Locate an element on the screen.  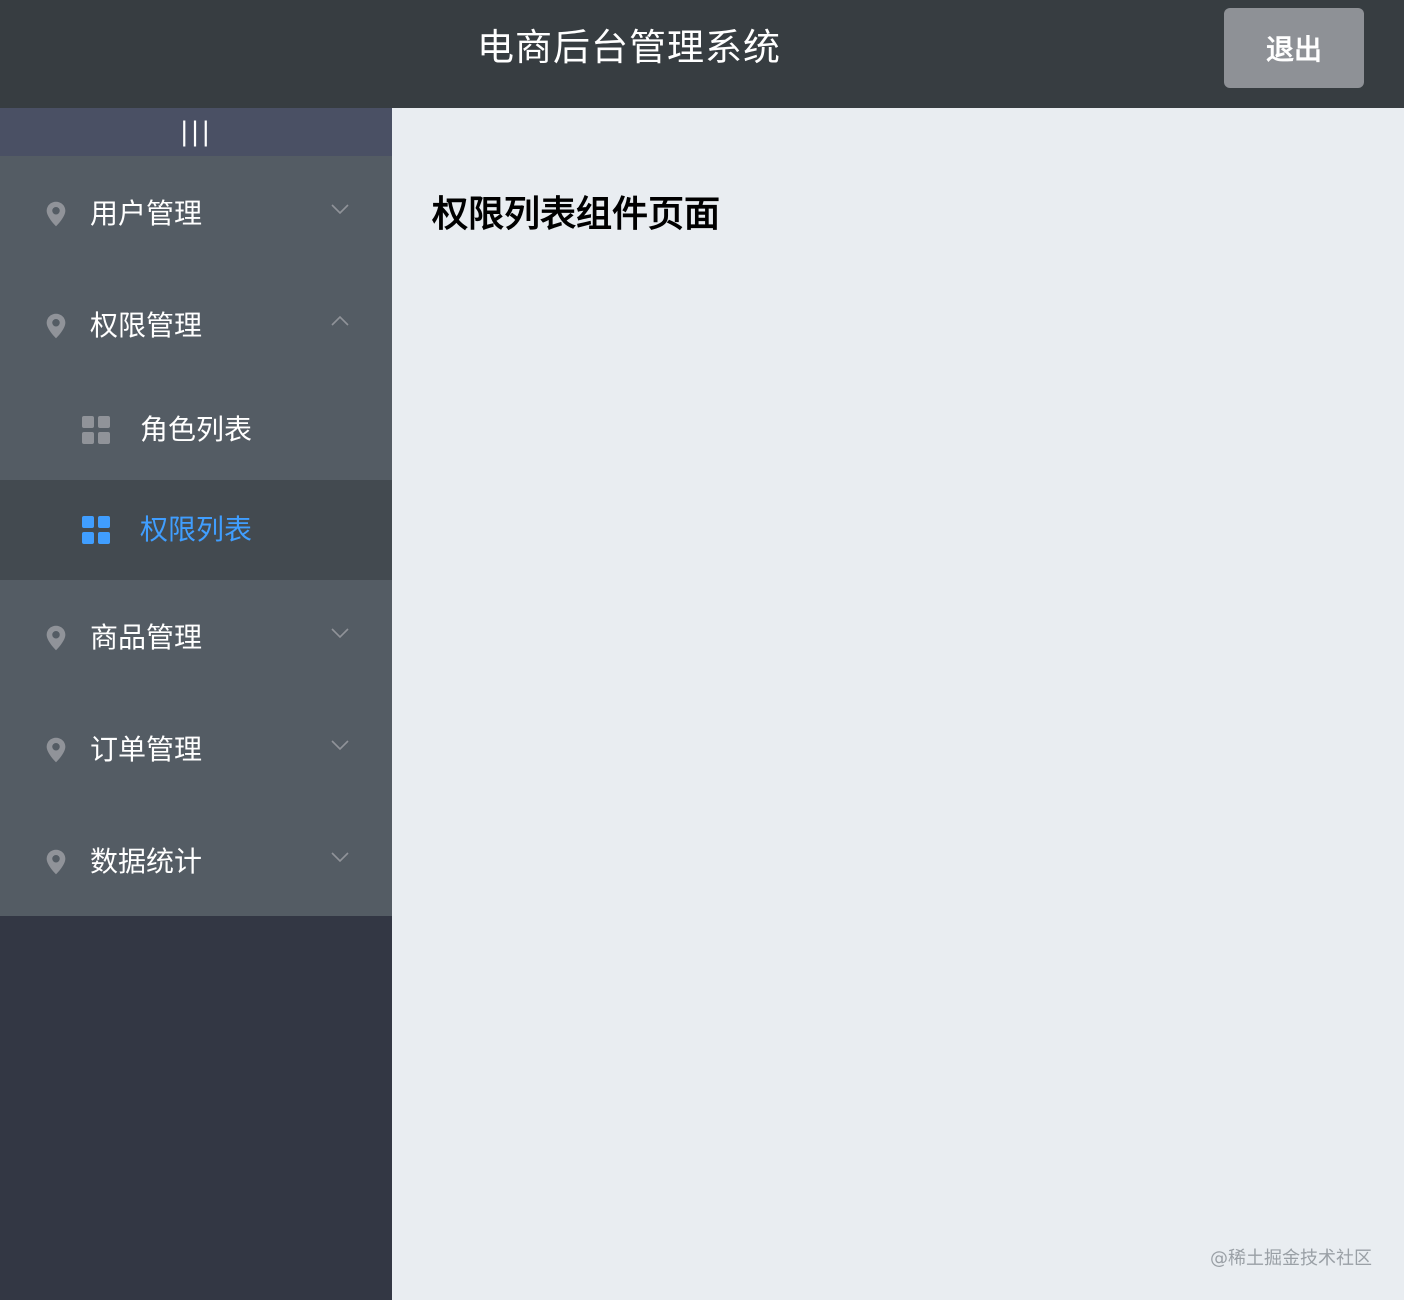
menu-item-label: 订单管理 is located at coordinates (146, 749).